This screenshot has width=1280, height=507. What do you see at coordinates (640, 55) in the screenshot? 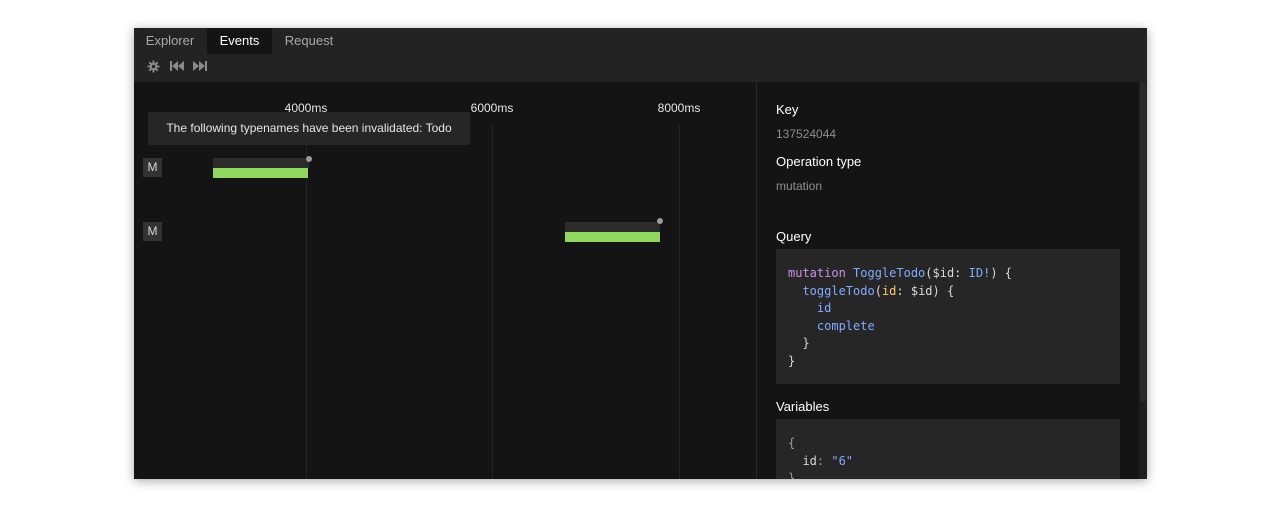
I see `top-bar: Explorer Events Request` at bounding box center [640, 55].